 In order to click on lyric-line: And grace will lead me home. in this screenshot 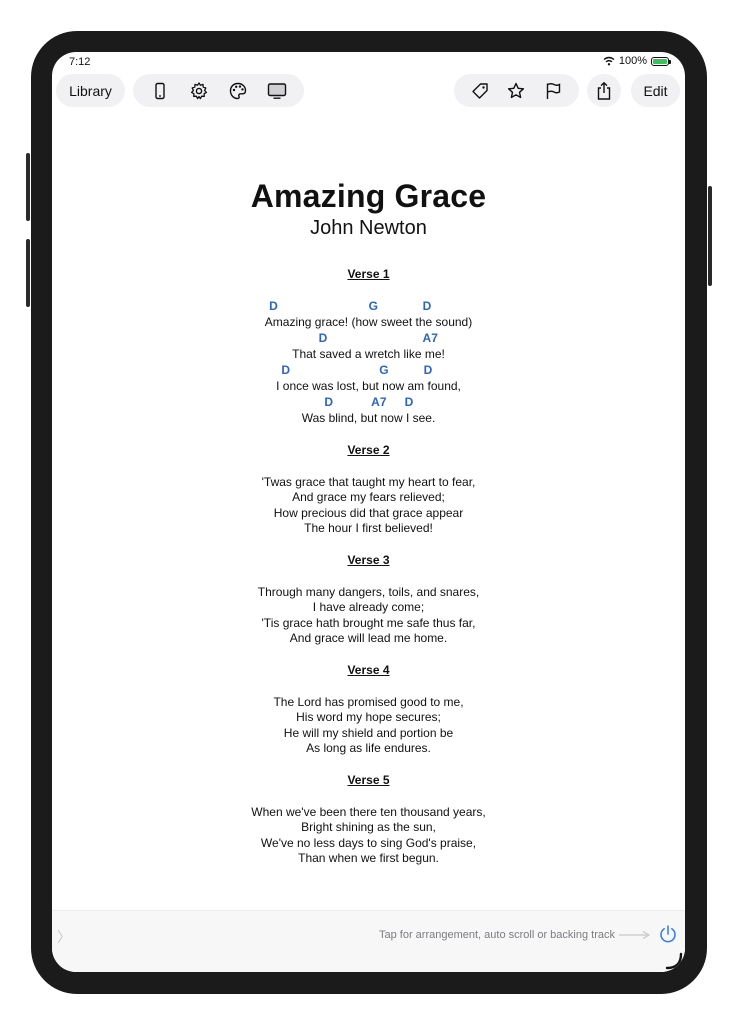, I will do `click(368, 637)`.